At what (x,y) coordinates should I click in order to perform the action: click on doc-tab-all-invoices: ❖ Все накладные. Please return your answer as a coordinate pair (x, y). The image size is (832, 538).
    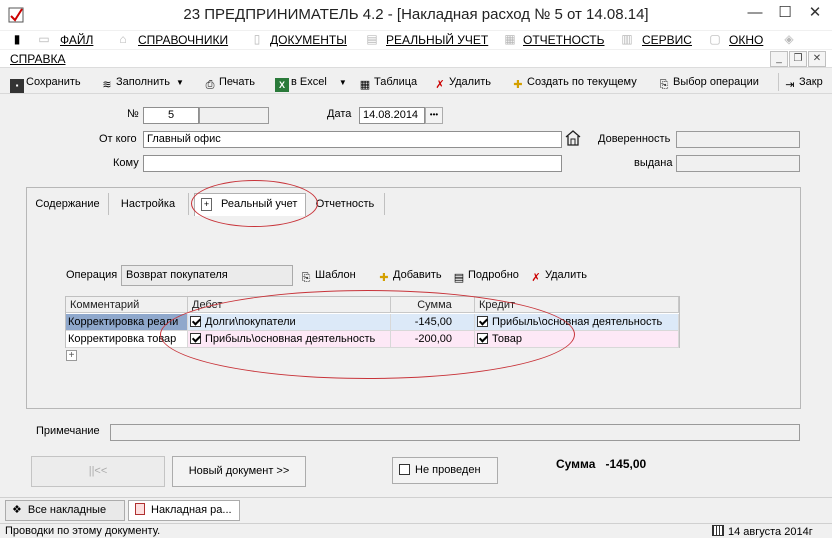
    Looking at the image, I should click on (65, 510).